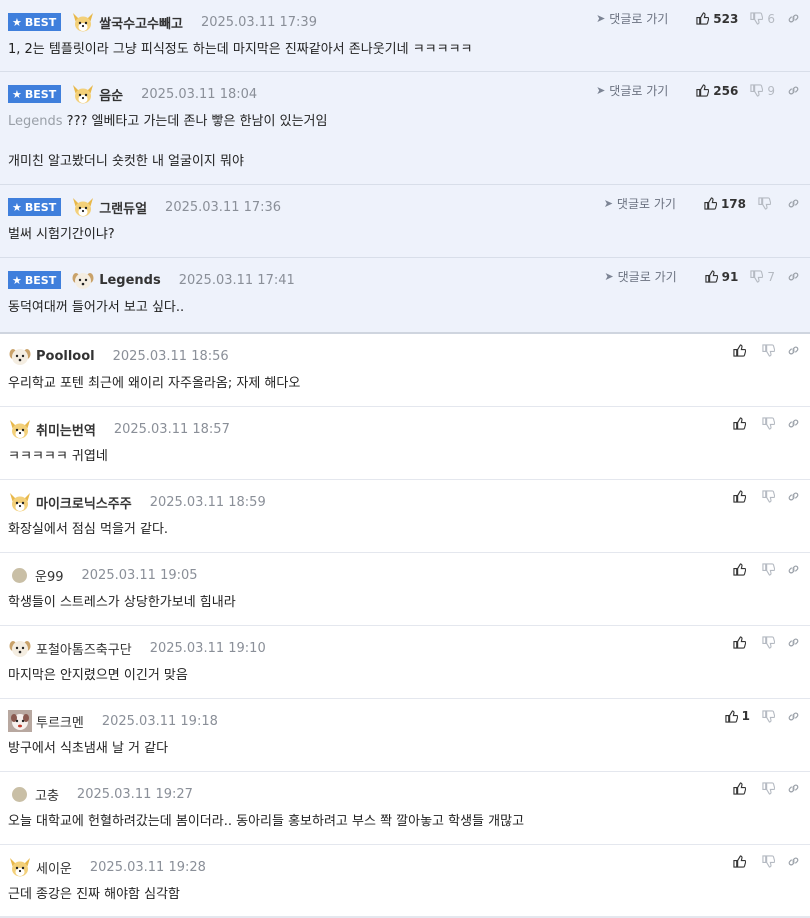 This screenshot has width=810, height=918. What do you see at coordinates (20, 721) in the screenshot?
I see `avatar-photo-icon` at bounding box center [20, 721].